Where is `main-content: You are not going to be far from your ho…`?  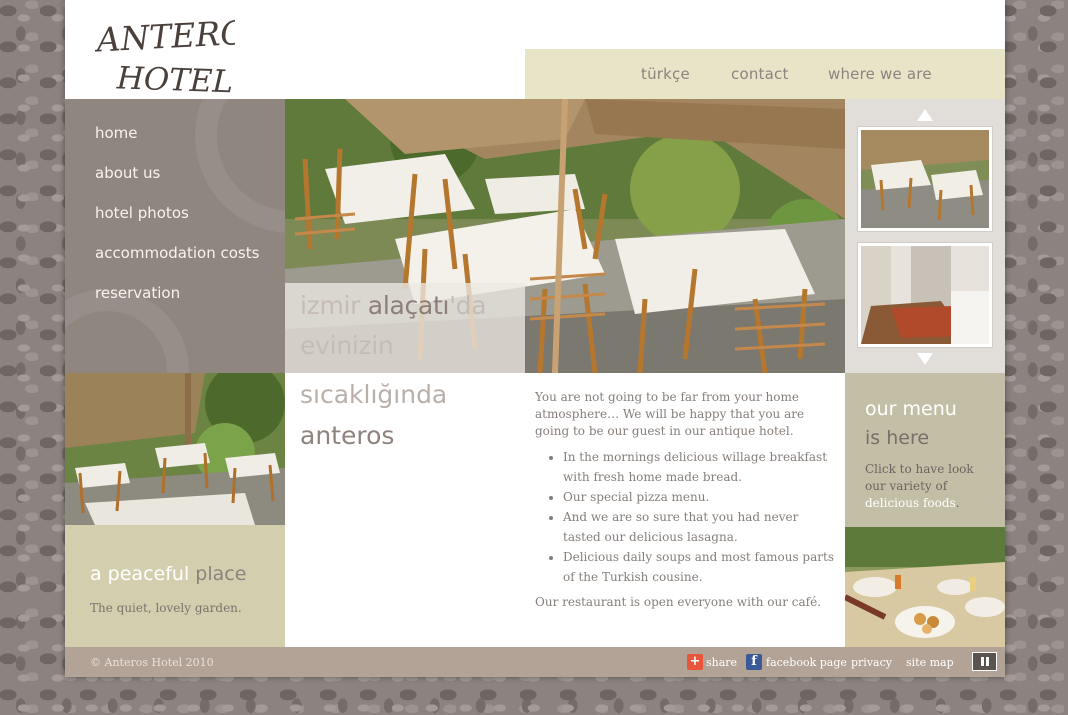
main-content: You are not going to be far from your ho… is located at coordinates (686, 500).